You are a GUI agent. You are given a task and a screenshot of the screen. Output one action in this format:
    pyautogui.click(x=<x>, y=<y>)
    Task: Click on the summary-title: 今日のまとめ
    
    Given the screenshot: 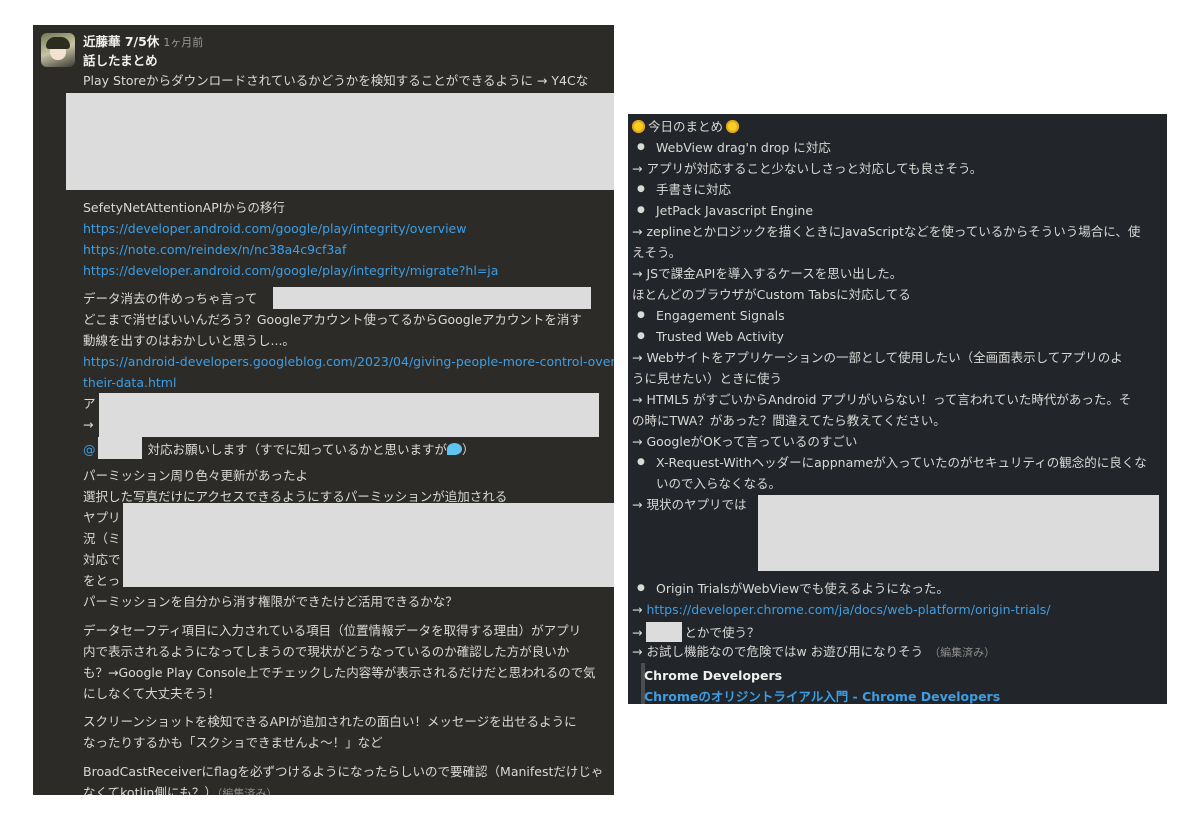 What is the action you would take?
    pyautogui.click(x=686, y=126)
    